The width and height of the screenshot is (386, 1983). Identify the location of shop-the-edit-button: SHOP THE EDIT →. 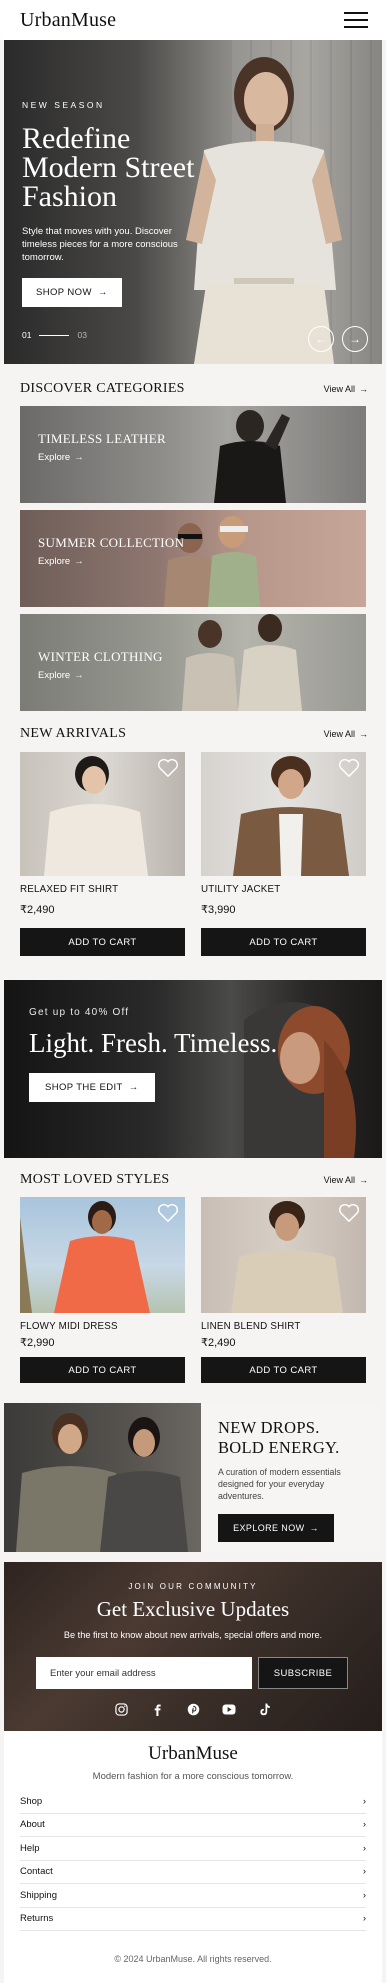
(92, 1087).